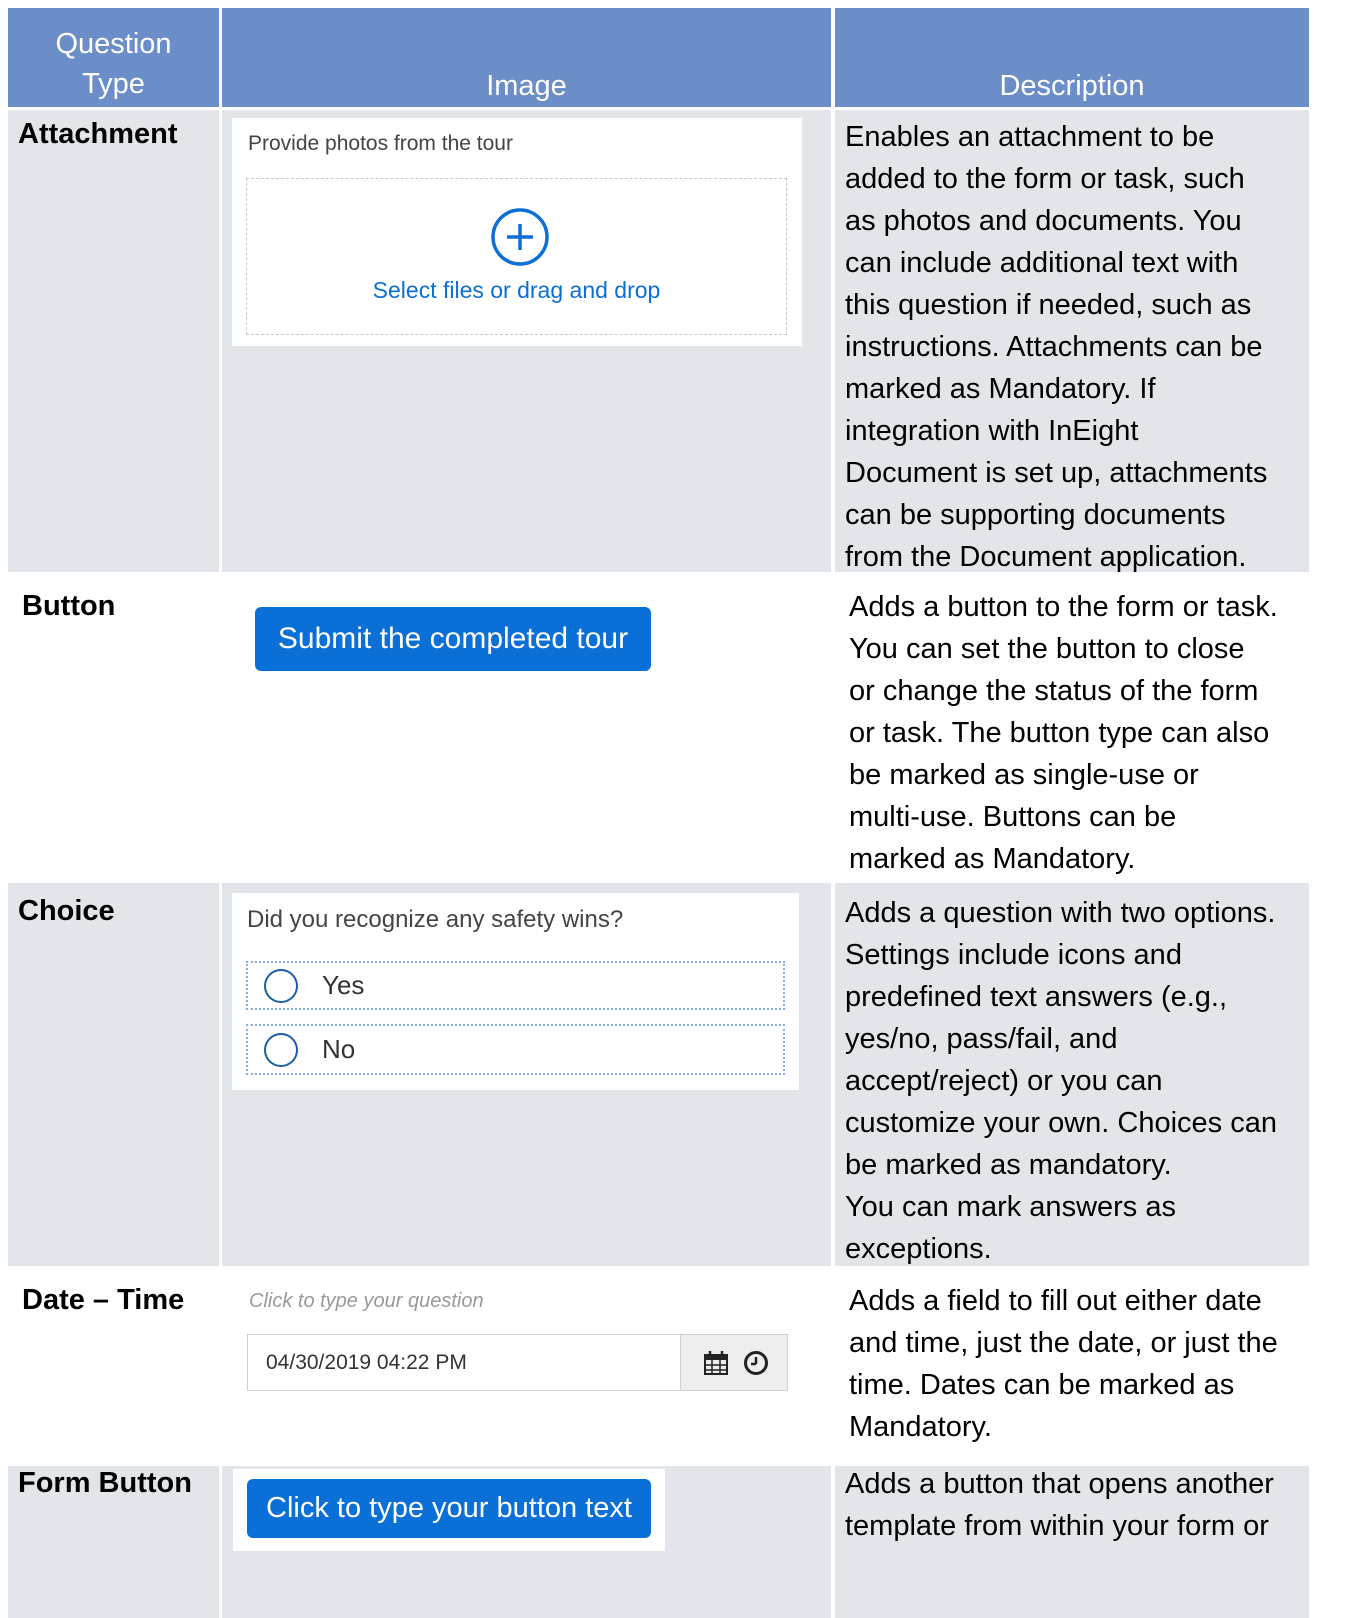  What do you see at coordinates (366, 1363) in the screenshot?
I see `datetime-value: 04/30/2019 04:22 PM` at bounding box center [366, 1363].